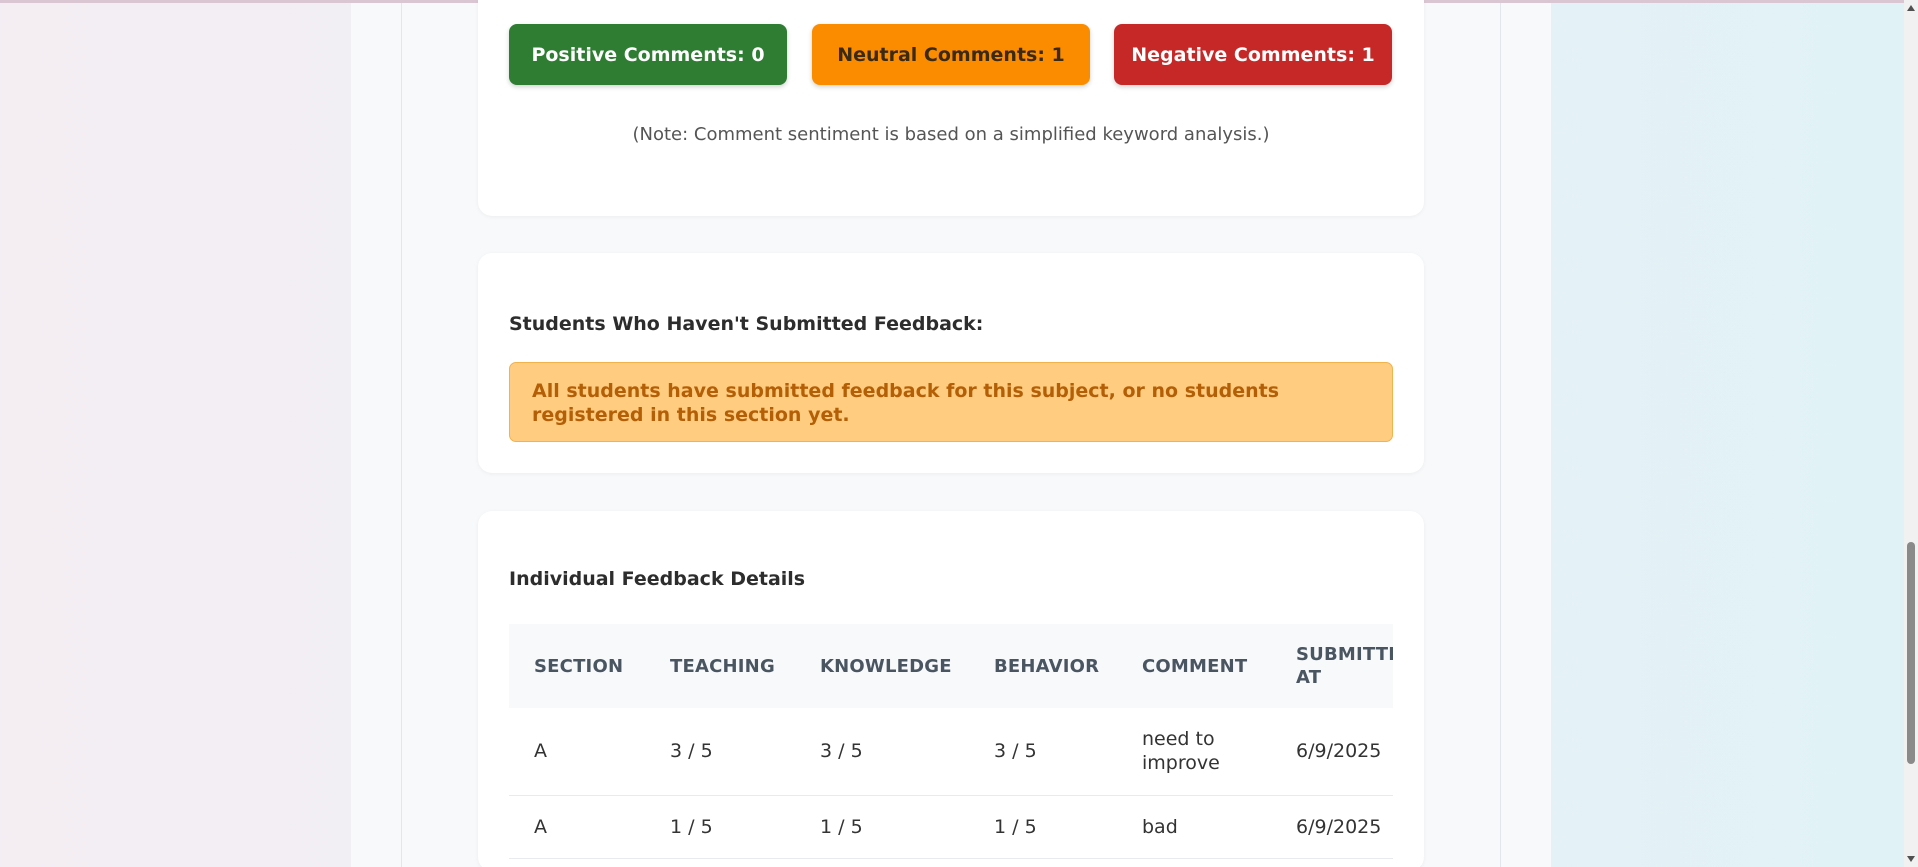 This screenshot has height=867, width=1918. What do you see at coordinates (1253, 54) in the screenshot?
I see `negative-comments-badge: Negative Comments: 1` at bounding box center [1253, 54].